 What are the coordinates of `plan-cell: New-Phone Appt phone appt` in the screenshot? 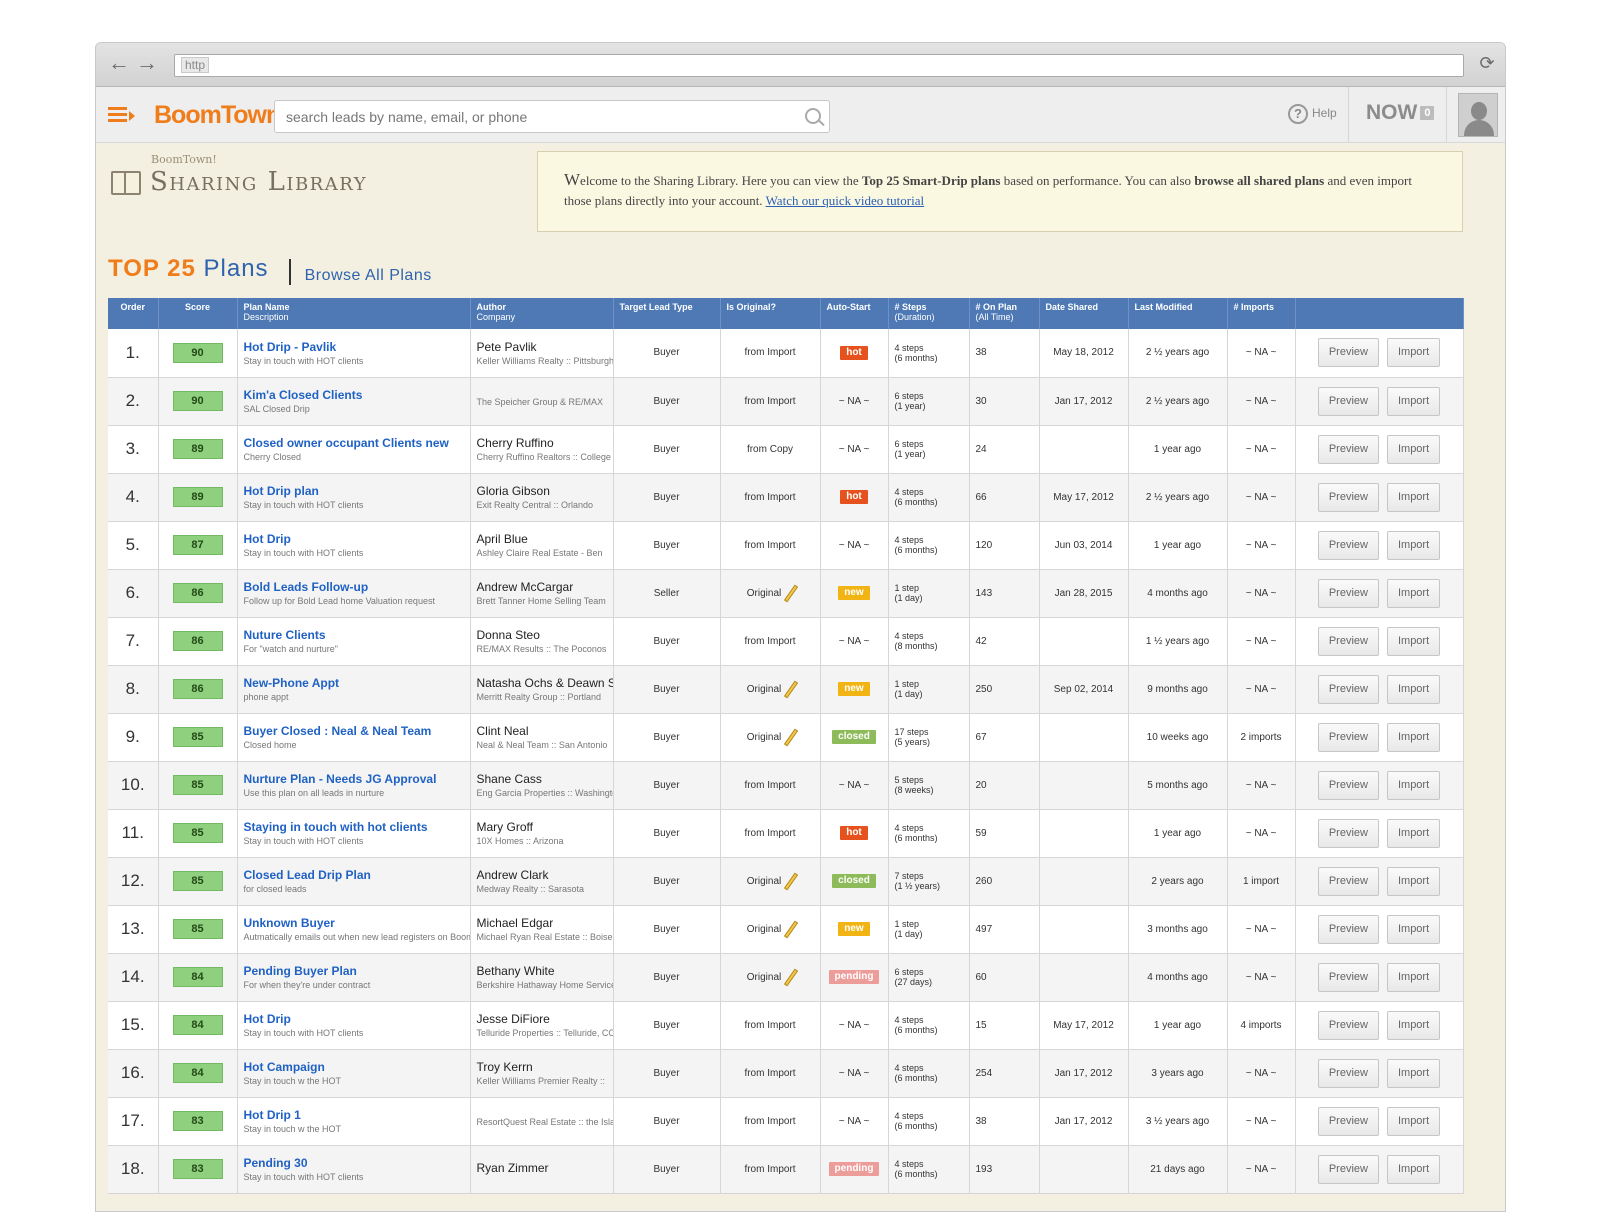 It's located at (354, 689).